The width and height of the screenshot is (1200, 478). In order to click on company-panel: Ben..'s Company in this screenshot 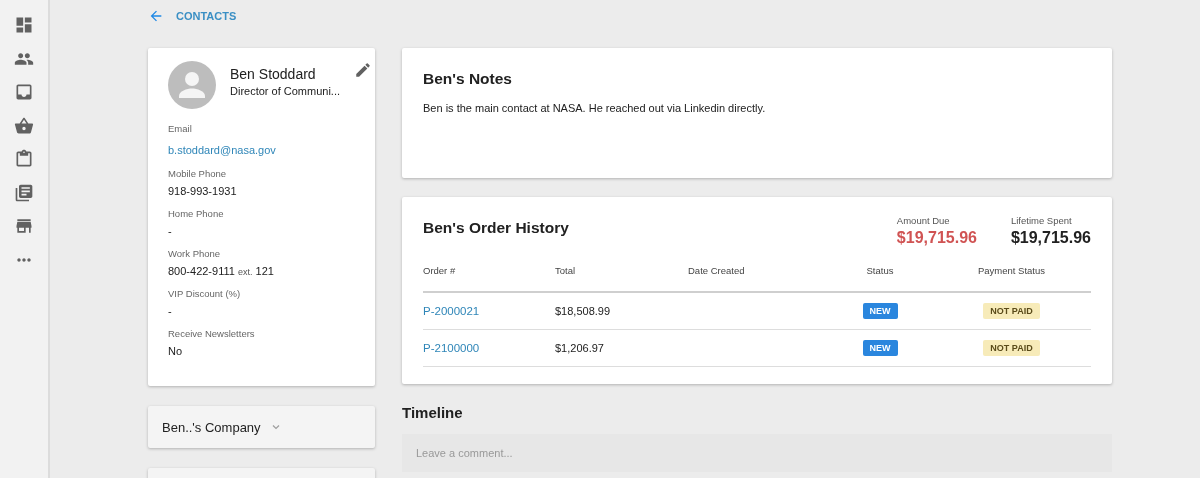, I will do `click(261, 427)`.